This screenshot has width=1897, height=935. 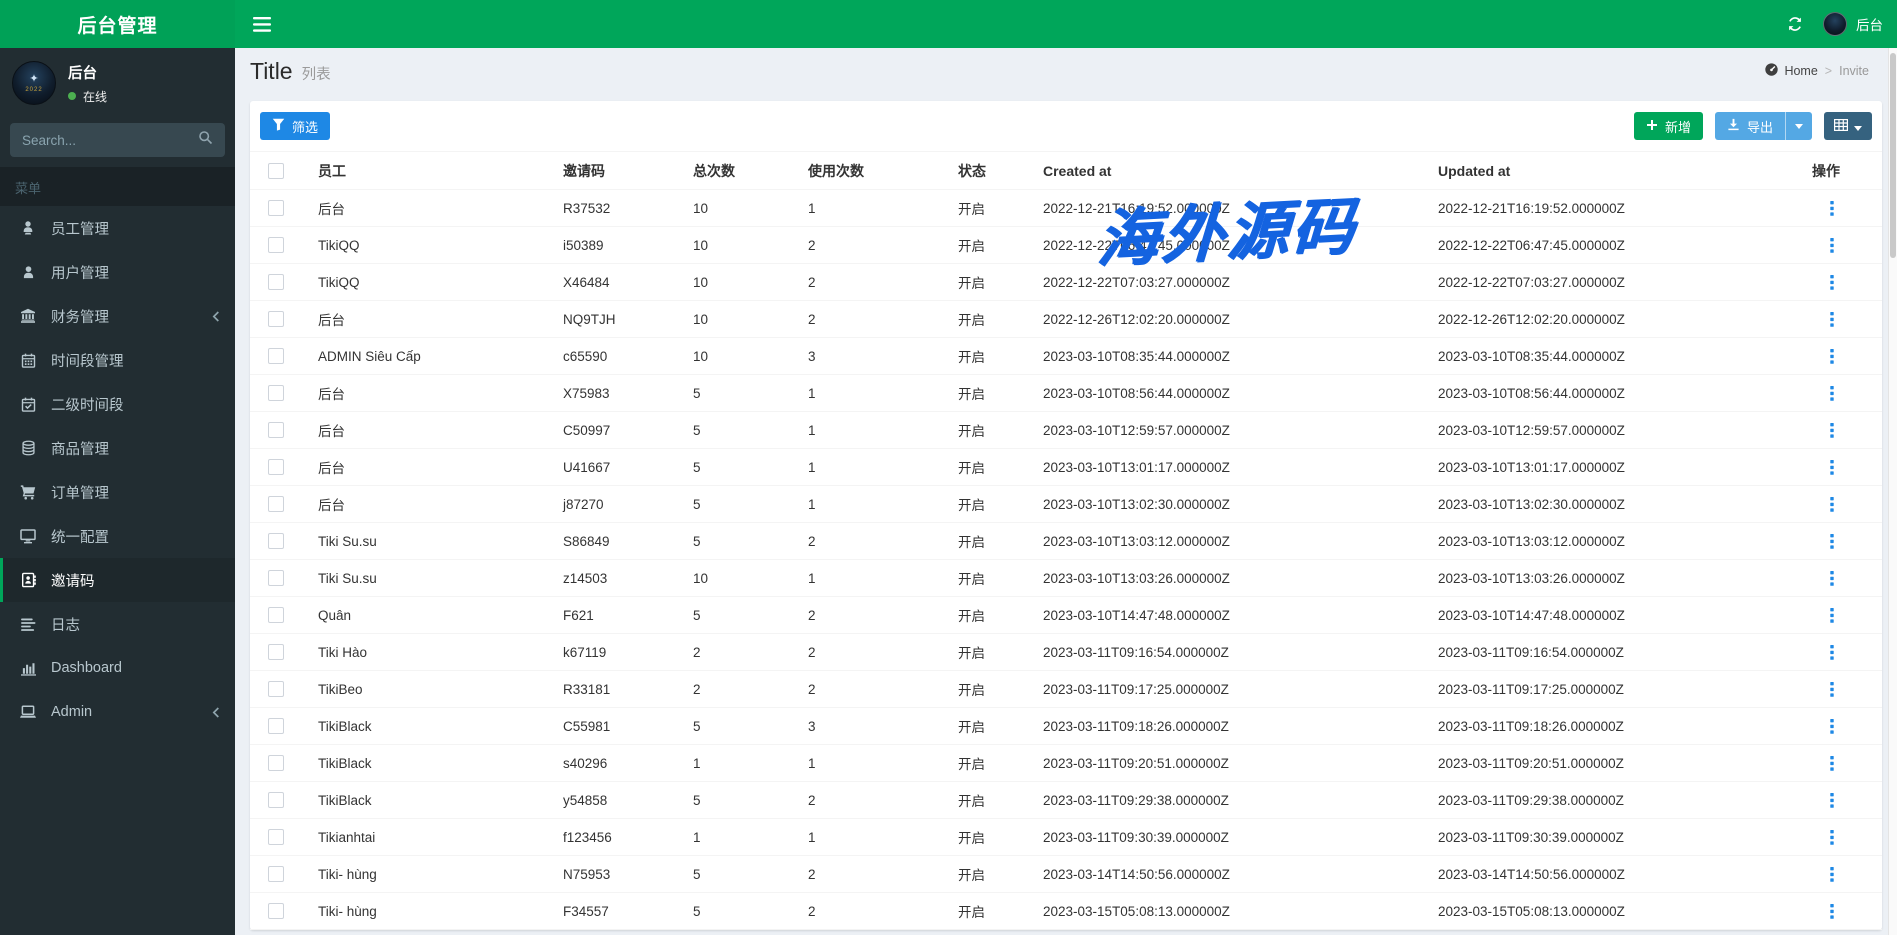 I want to click on bank-icon, so click(x=28, y=316).